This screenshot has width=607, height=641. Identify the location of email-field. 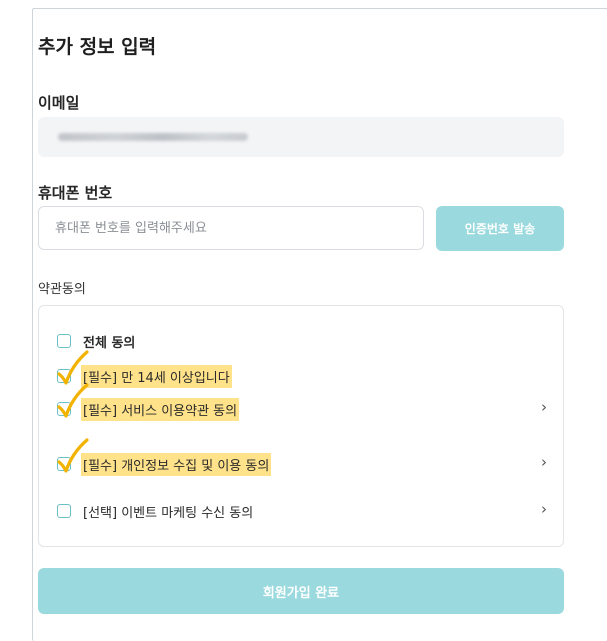
(301, 137).